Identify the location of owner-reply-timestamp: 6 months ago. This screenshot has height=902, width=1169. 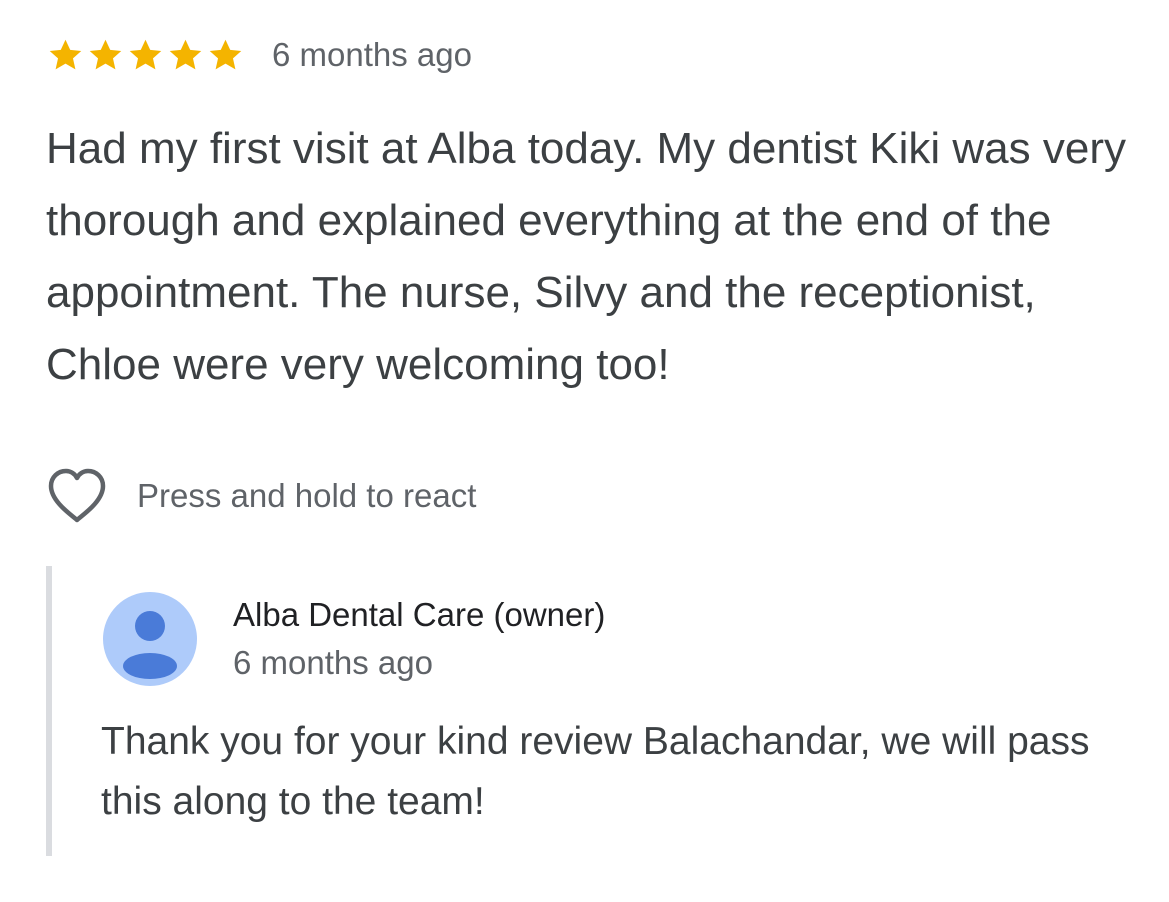
(333, 662).